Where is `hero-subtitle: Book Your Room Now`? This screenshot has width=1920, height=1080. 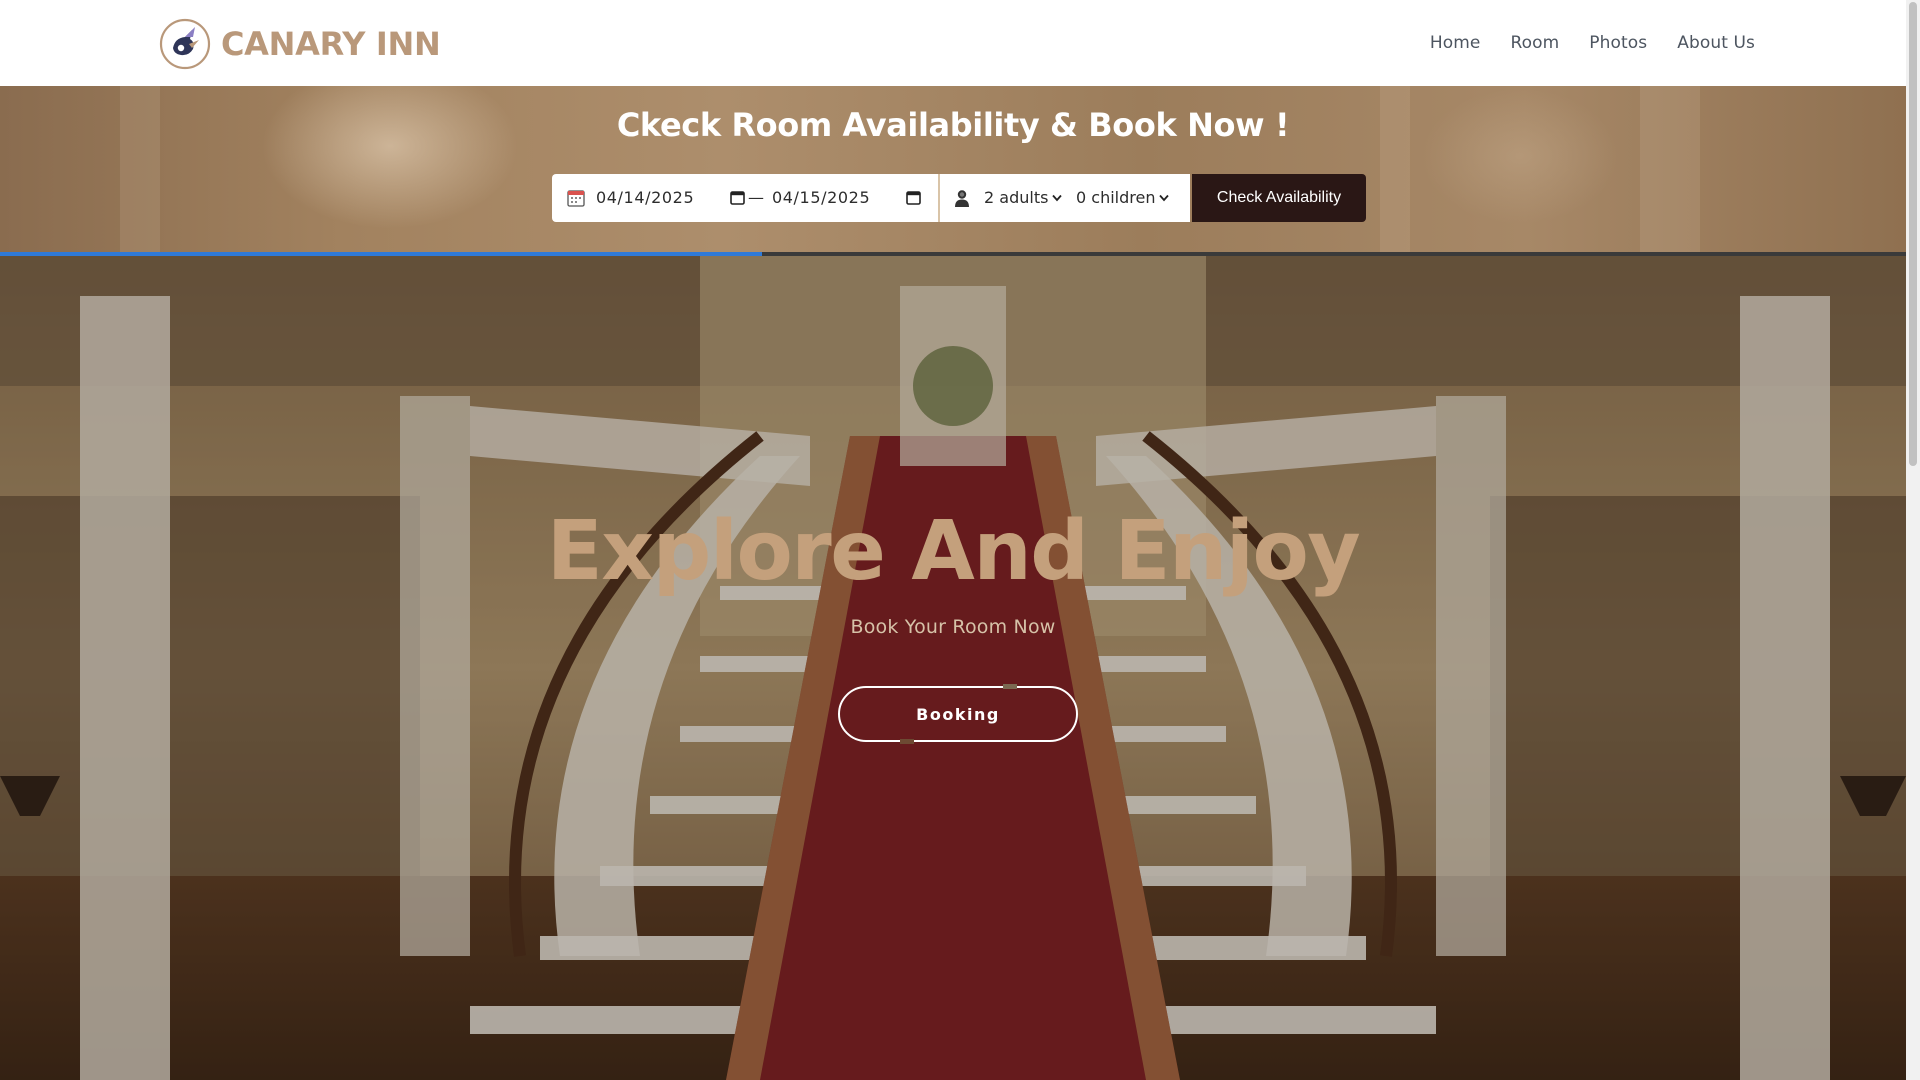
hero-subtitle: Book Your Room Now is located at coordinates (953, 627).